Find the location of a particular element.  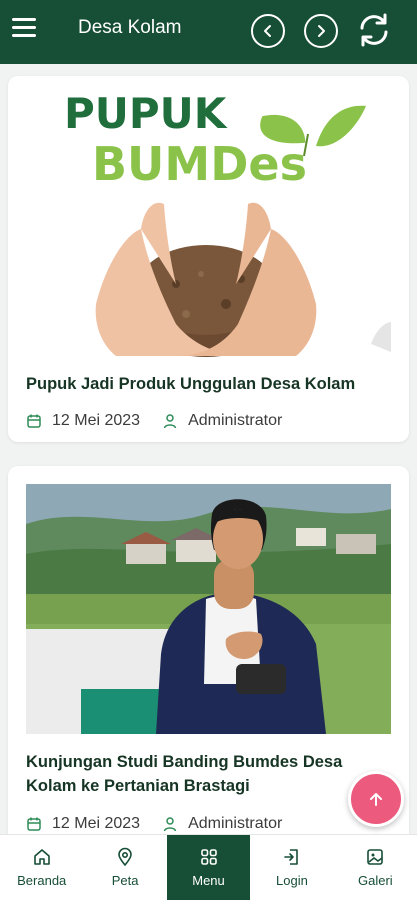

chevron-right-icon is located at coordinates (321, 31).